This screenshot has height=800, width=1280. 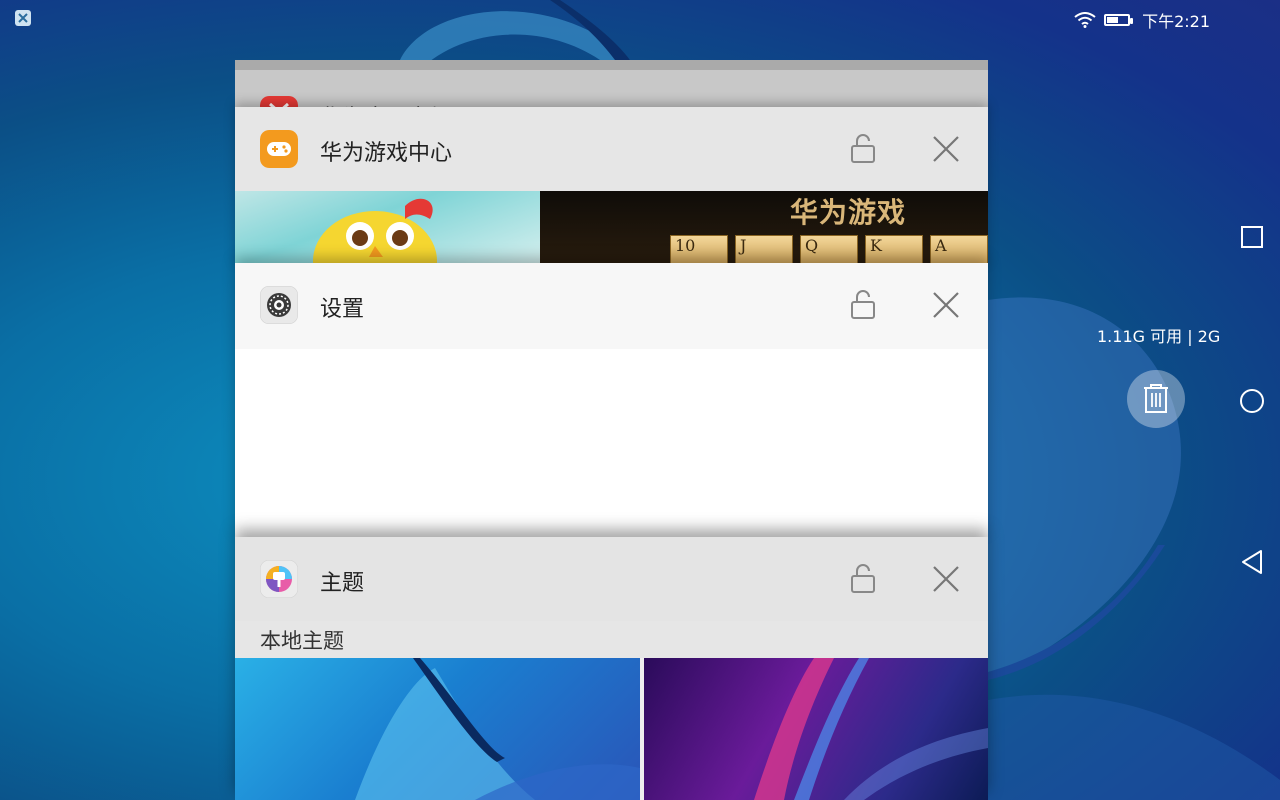 I want to click on wifi-icon, so click(x=1085, y=20).